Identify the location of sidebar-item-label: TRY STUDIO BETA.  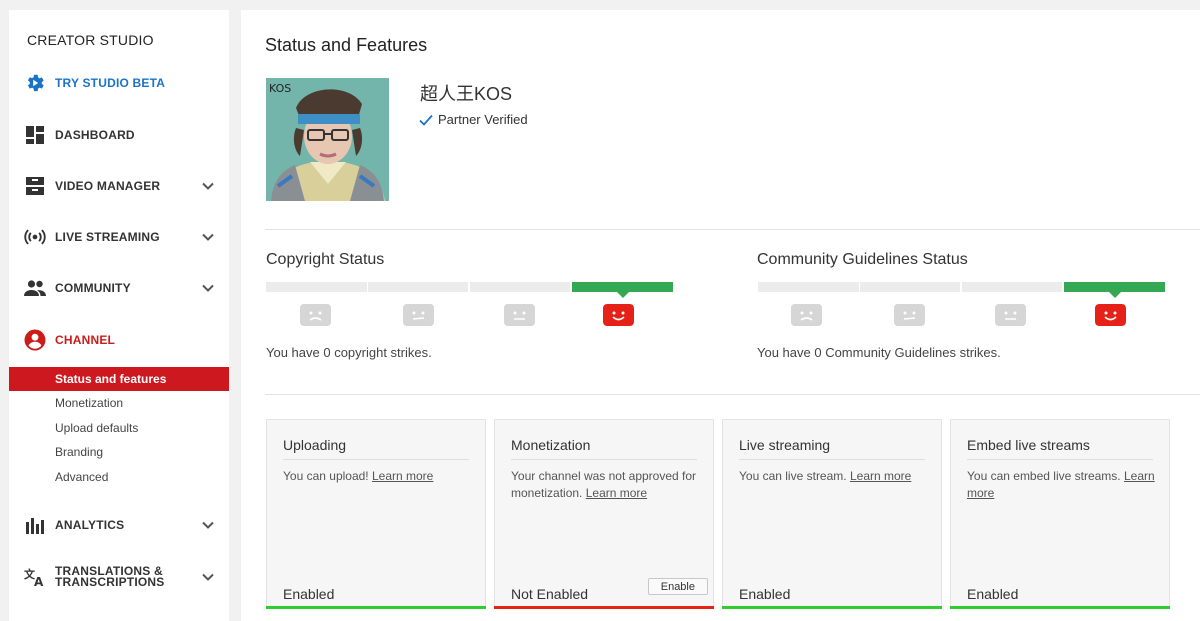
(110, 83).